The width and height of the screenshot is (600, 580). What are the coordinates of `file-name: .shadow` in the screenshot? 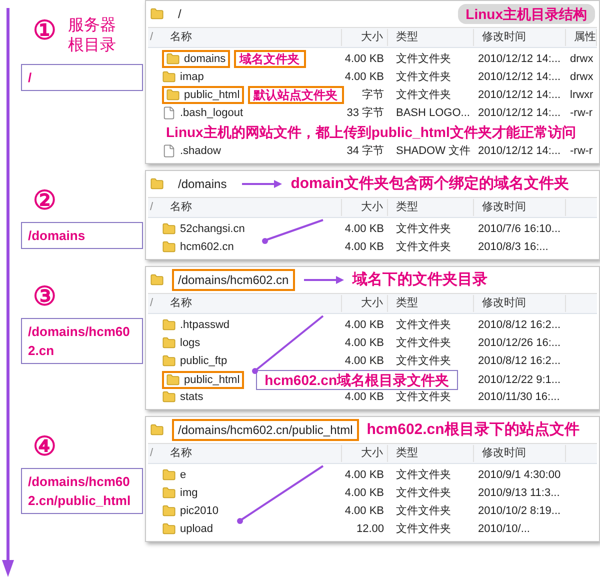 It's located at (200, 151).